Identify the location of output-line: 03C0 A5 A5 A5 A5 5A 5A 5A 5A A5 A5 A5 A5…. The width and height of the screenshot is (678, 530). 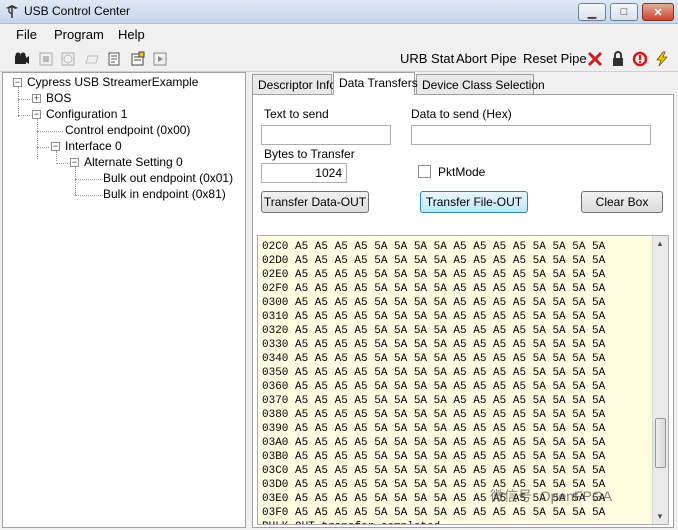
(434, 471).